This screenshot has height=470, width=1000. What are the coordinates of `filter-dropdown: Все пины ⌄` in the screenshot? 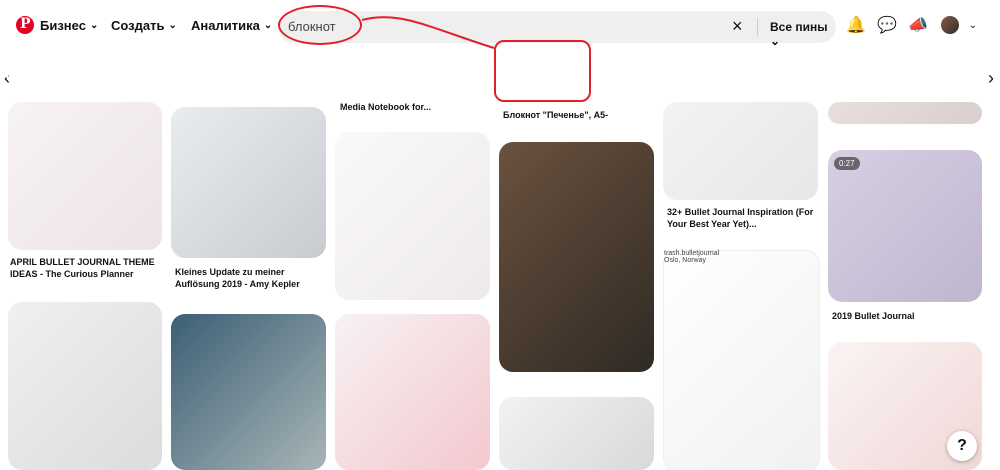 It's located at (803, 34).